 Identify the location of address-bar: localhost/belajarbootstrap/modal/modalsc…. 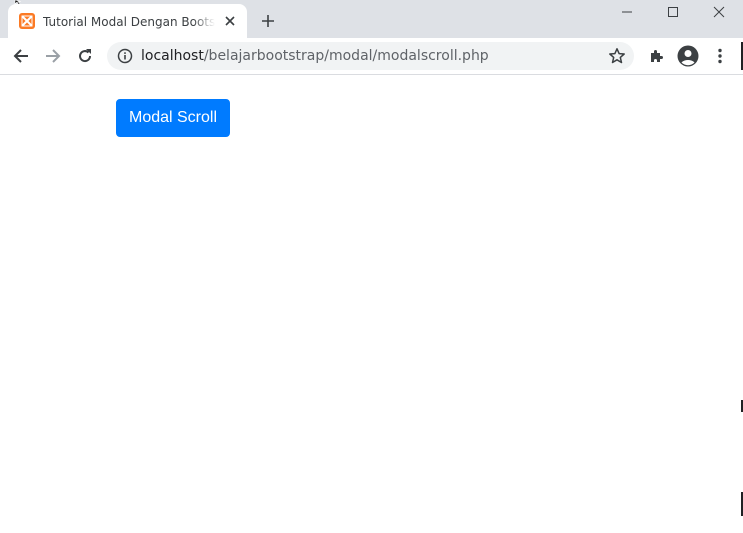
(370, 56).